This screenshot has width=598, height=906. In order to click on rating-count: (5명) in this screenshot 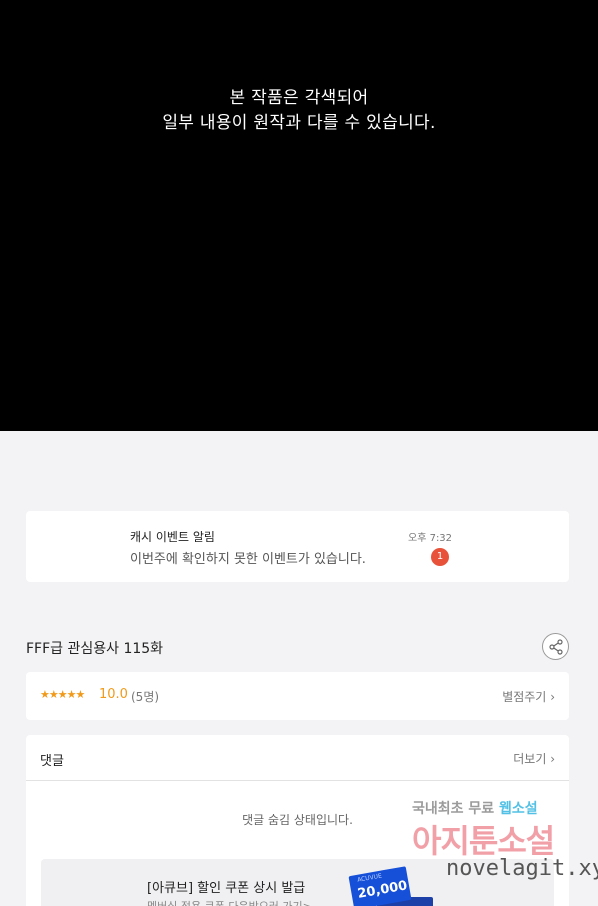, I will do `click(145, 697)`.